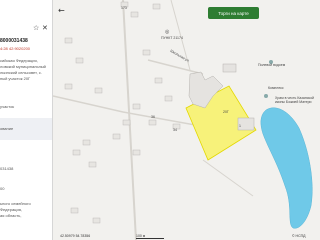 This screenshot has height=240, width=320. What do you see at coordinates (124, 8) in the screenshot?
I see `parcel-label: 173` at bounding box center [124, 8].